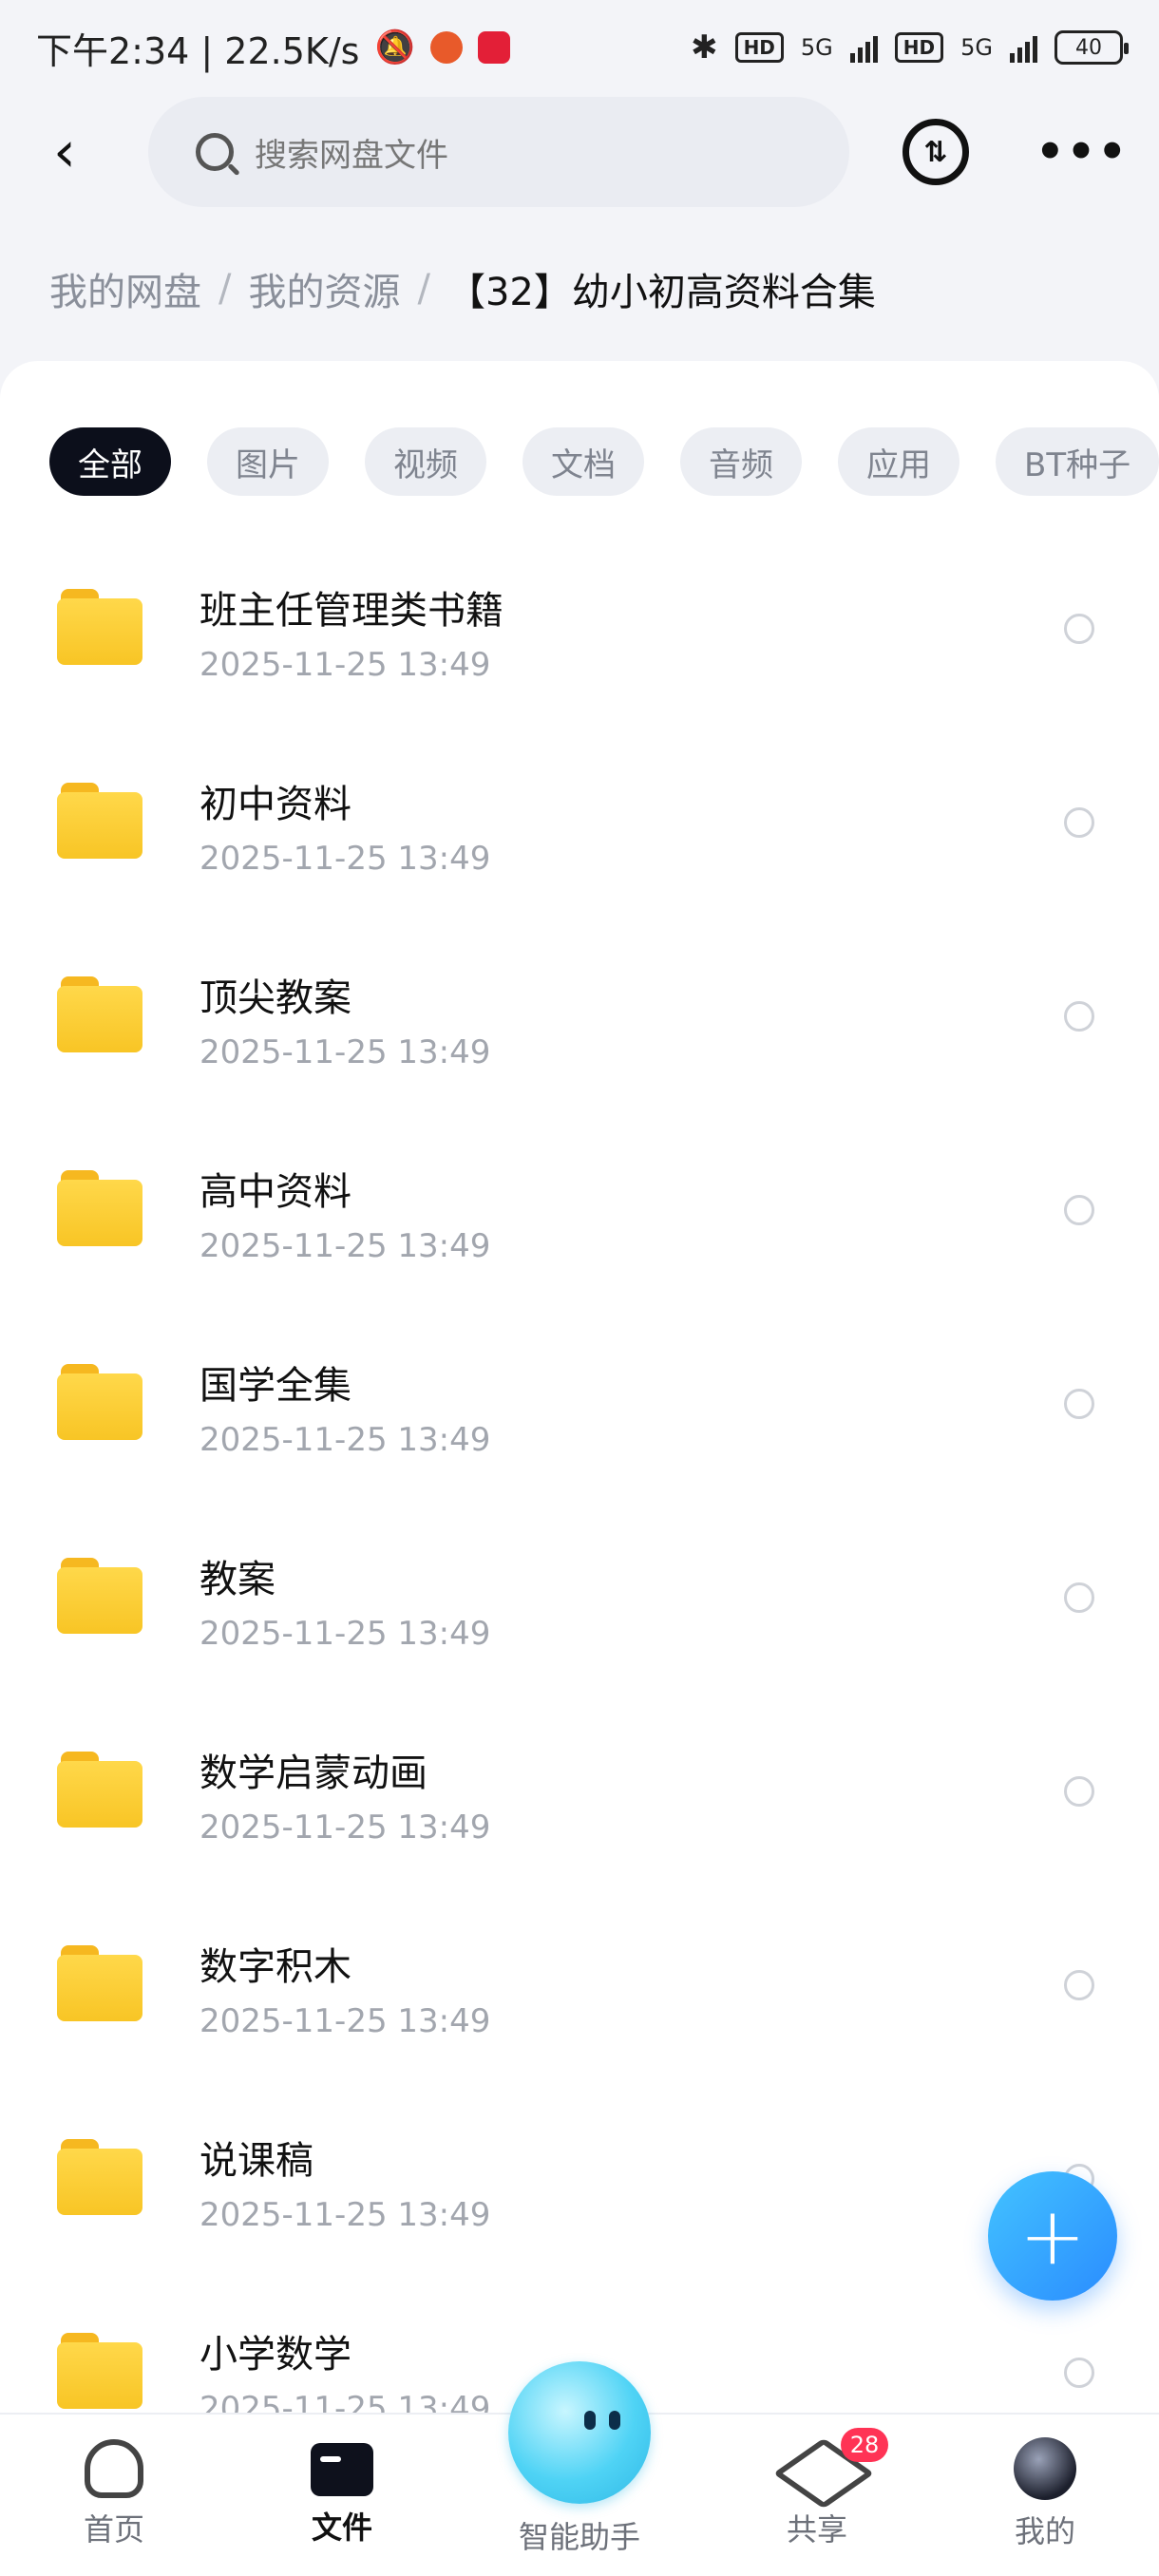 This screenshot has height=2576, width=1159. Describe the element at coordinates (1045, 2468) in the screenshot. I see `avatar` at that location.